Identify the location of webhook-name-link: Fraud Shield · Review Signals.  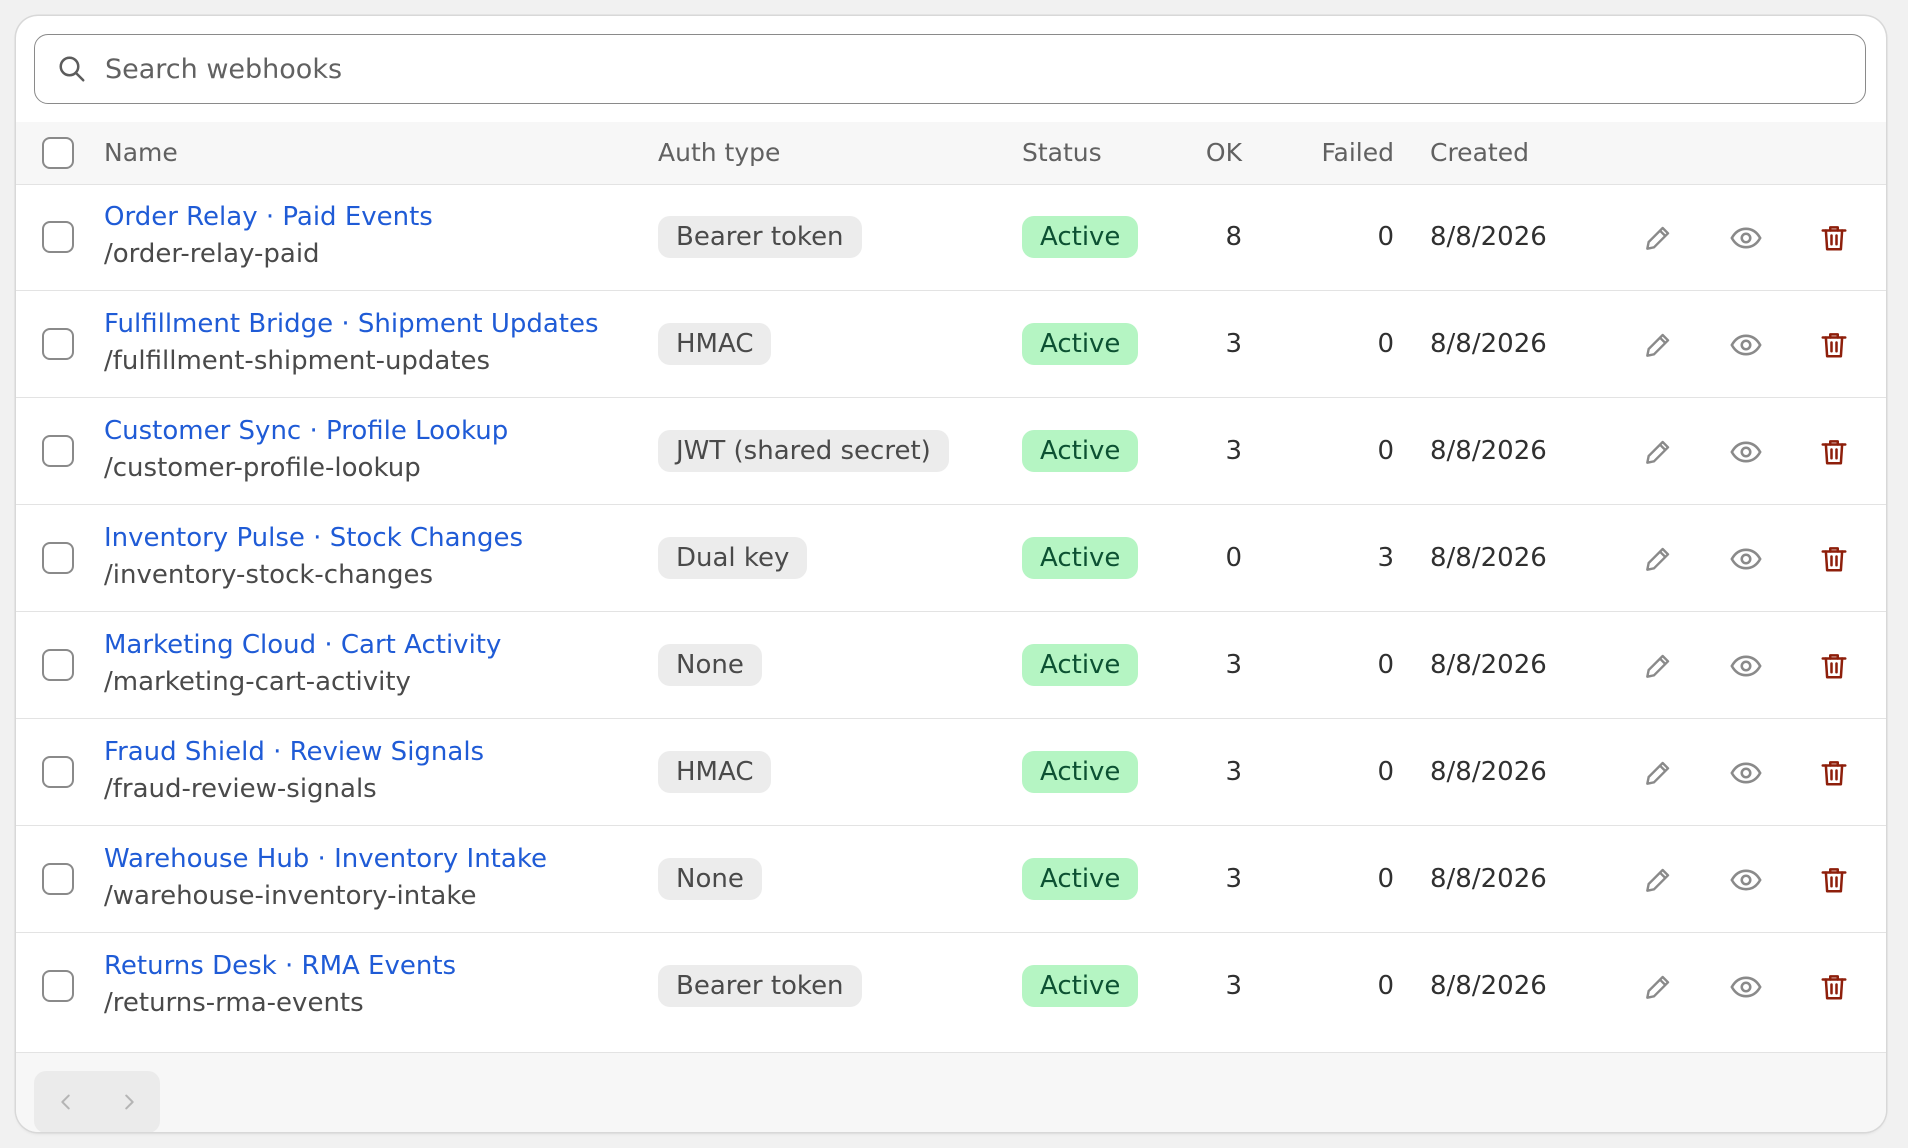
(294, 752).